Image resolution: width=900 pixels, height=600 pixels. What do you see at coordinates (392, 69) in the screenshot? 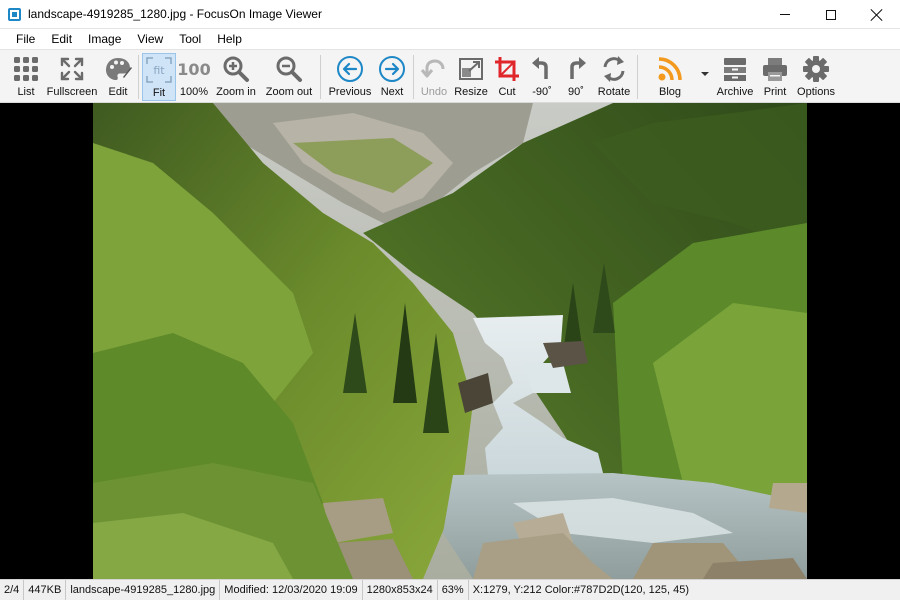
I see `arrow-right-circle-icon` at bounding box center [392, 69].